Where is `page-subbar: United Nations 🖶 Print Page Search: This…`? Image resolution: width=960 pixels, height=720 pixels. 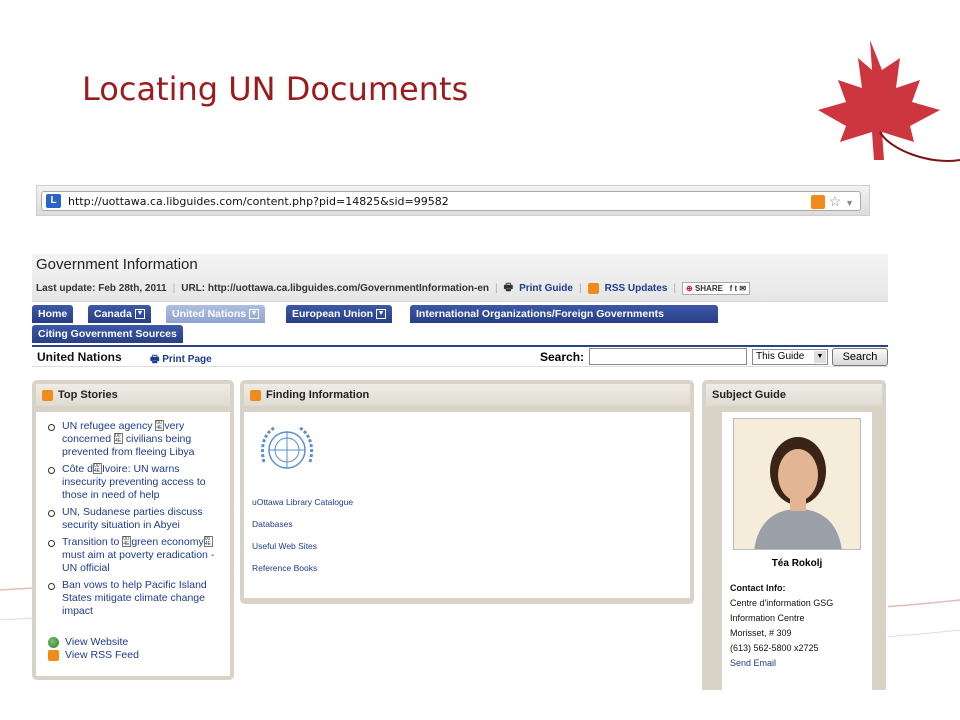
page-subbar: United Nations 🖶 Print Page Search: This… is located at coordinates (460, 356).